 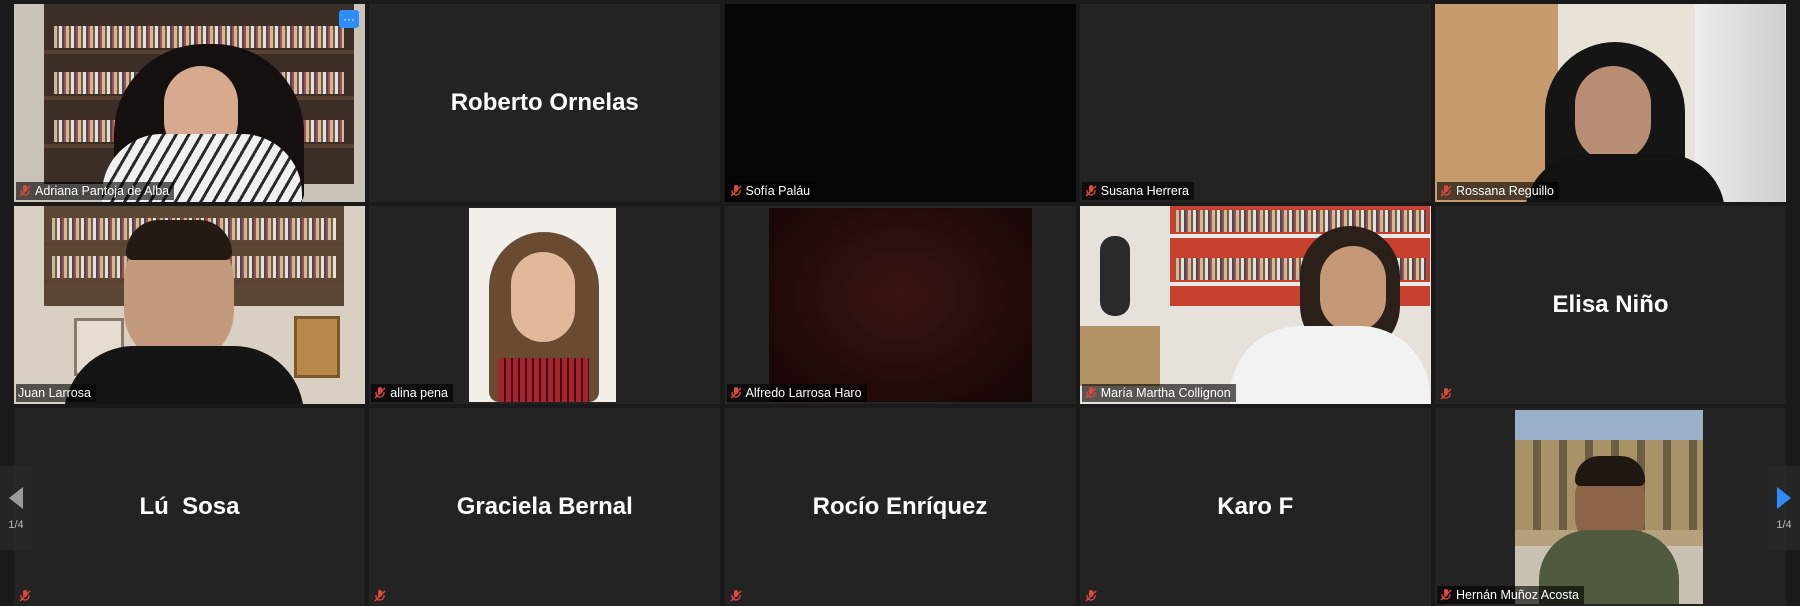 What do you see at coordinates (1784, 498) in the screenshot?
I see `chevron-right-icon` at bounding box center [1784, 498].